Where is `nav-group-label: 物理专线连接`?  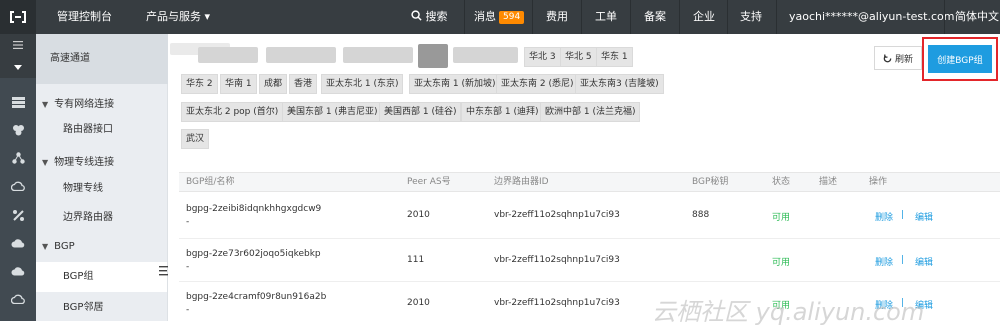
nav-group-label: 物理专线连接 is located at coordinates (84, 162).